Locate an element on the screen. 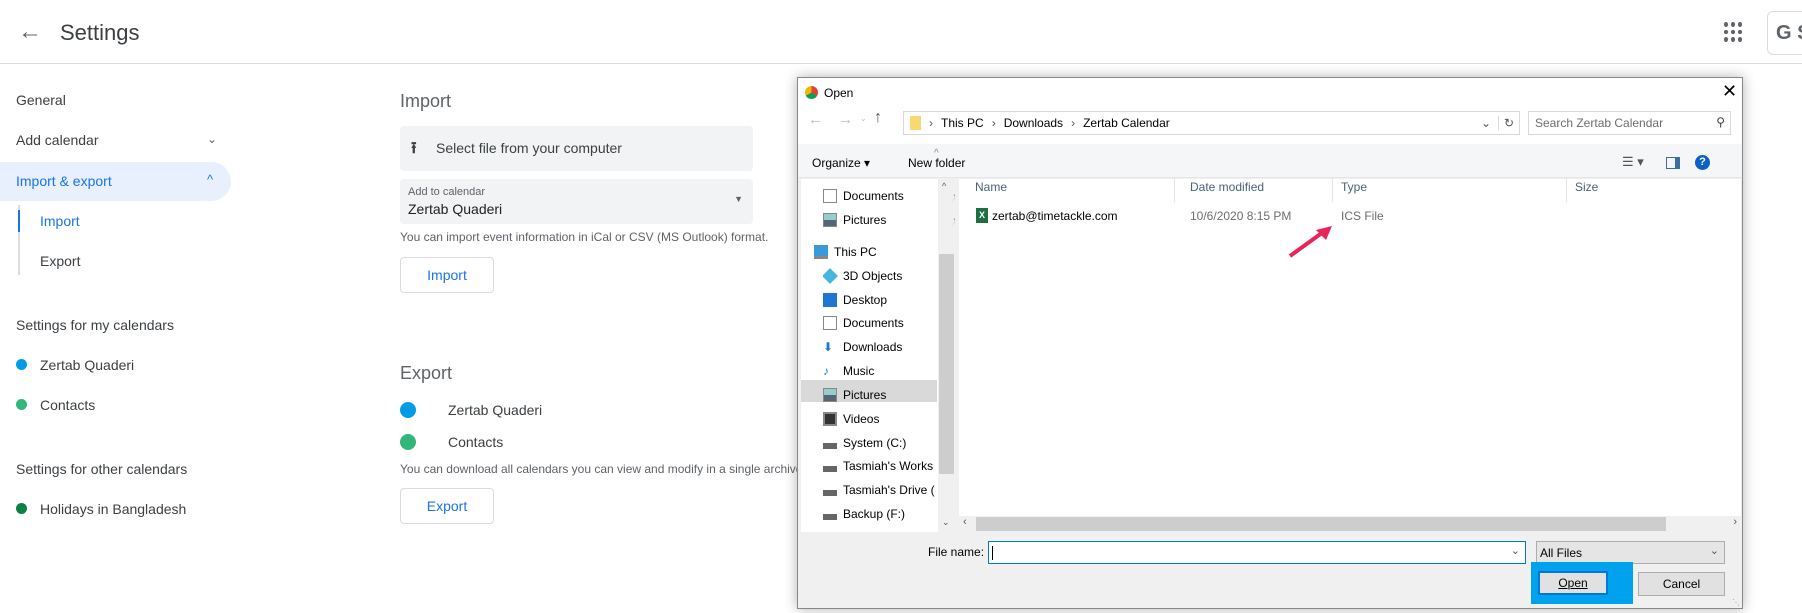 The image size is (1802, 613). up-icon: ↑ is located at coordinates (878, 118).